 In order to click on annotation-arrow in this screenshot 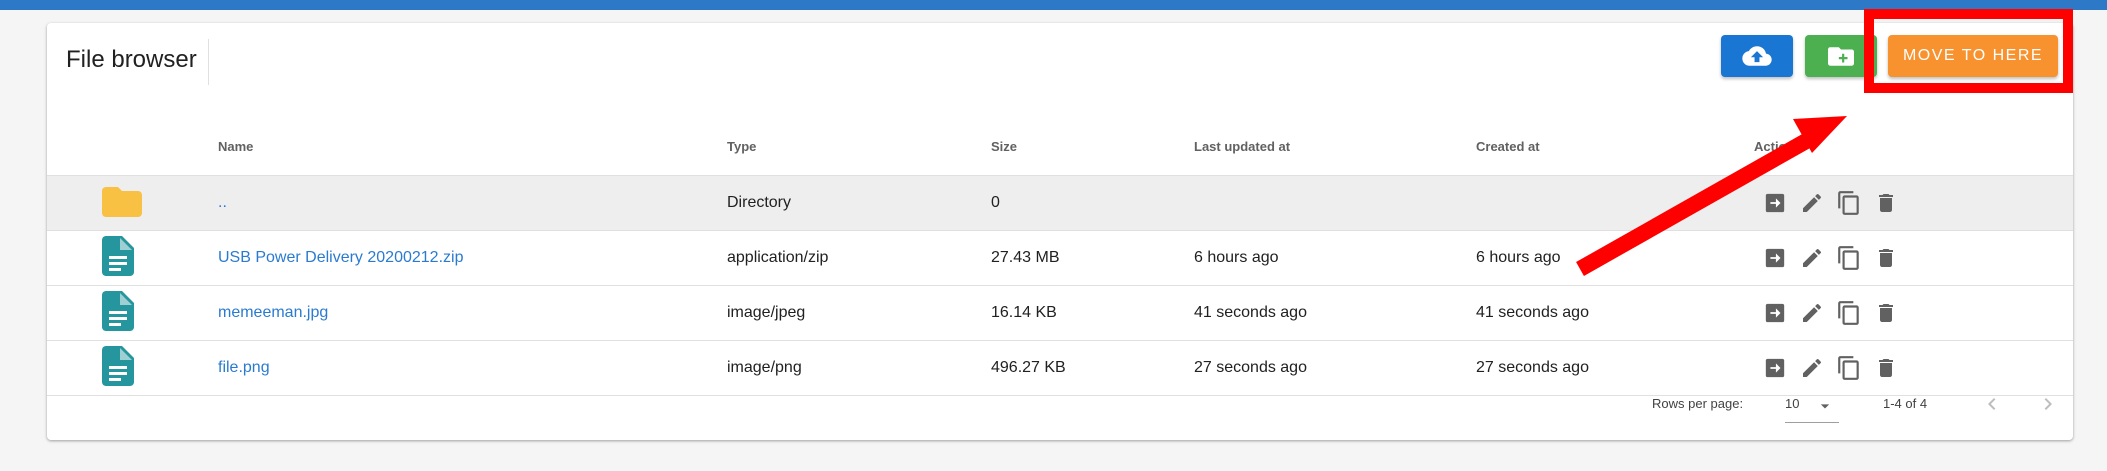, I will do `click(1711, 196)`.